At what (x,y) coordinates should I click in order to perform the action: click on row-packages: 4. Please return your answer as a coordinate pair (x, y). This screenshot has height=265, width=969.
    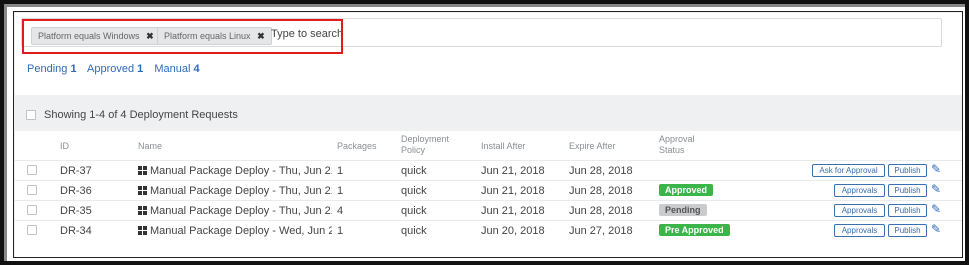
    Looking at the image, I should click on (340, 211).